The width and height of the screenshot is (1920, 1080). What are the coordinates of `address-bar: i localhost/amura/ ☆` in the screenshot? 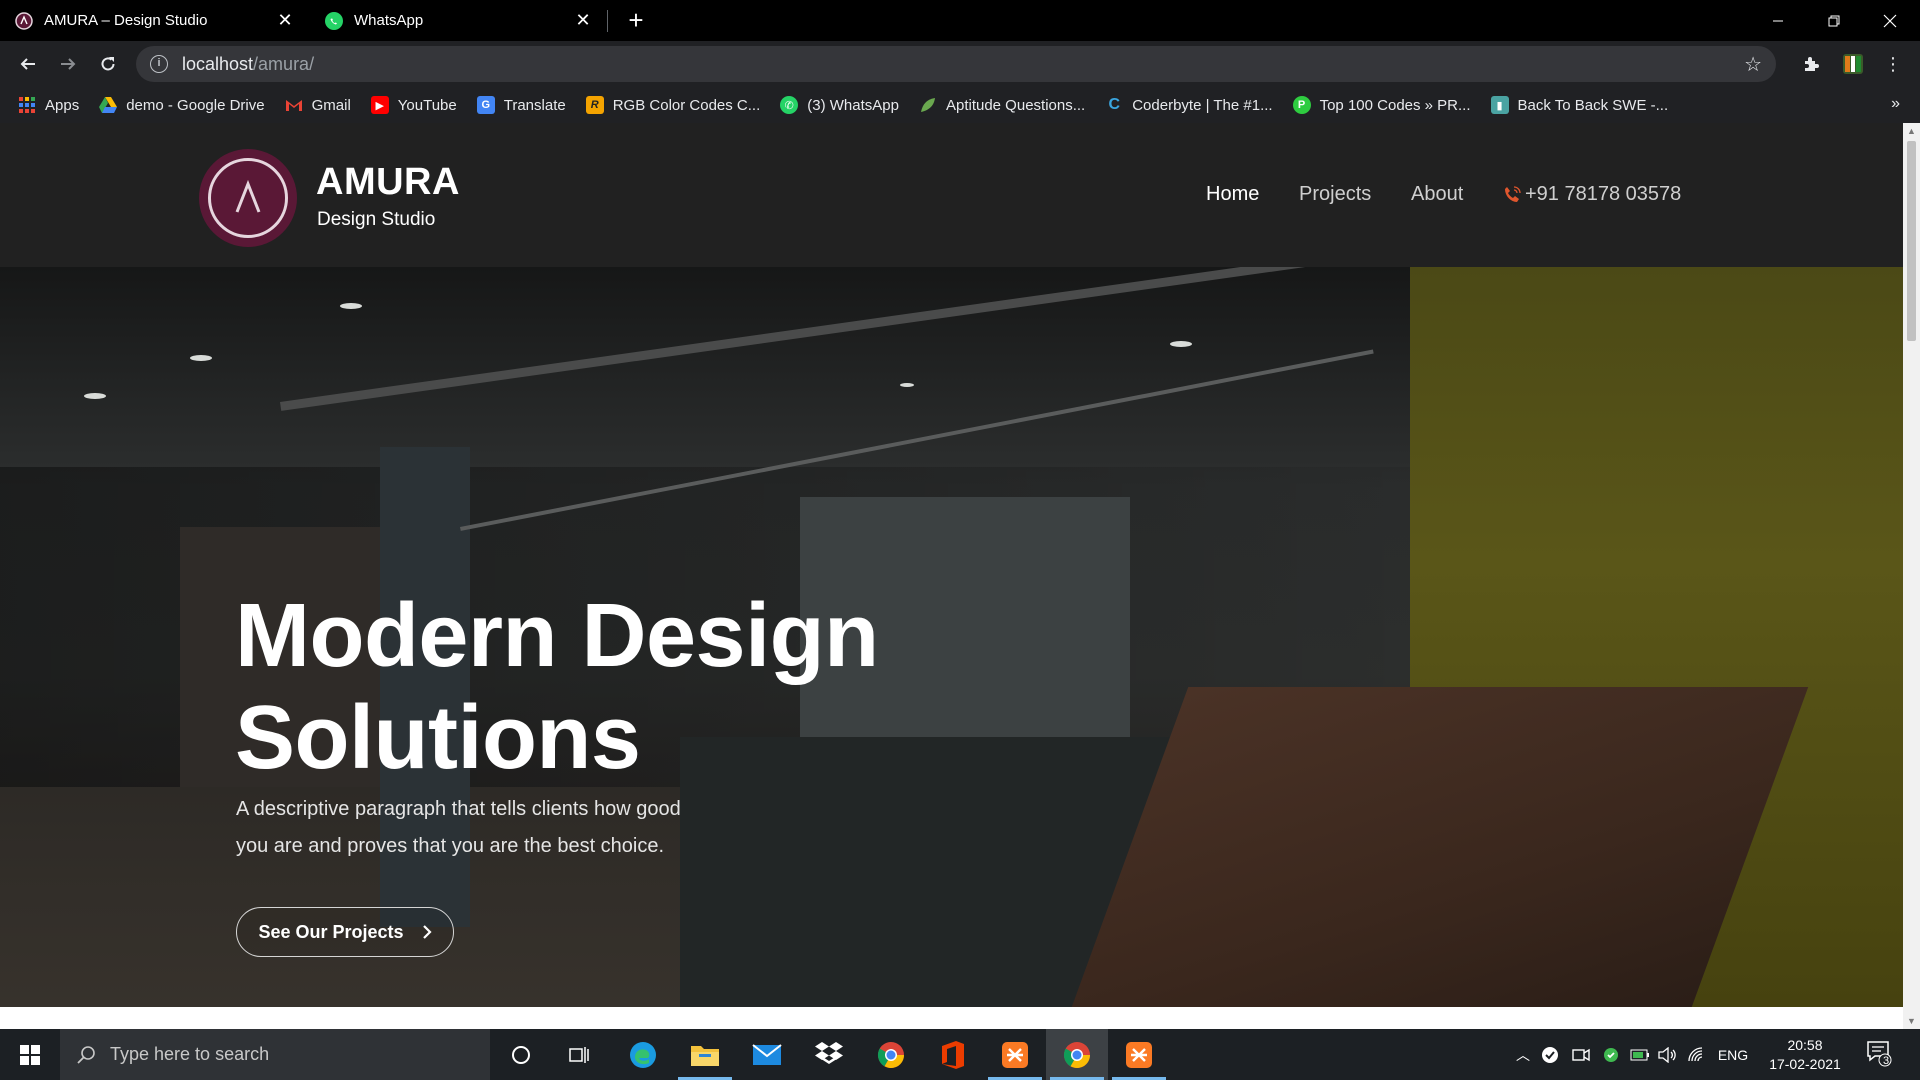 It's located at (956, 64).